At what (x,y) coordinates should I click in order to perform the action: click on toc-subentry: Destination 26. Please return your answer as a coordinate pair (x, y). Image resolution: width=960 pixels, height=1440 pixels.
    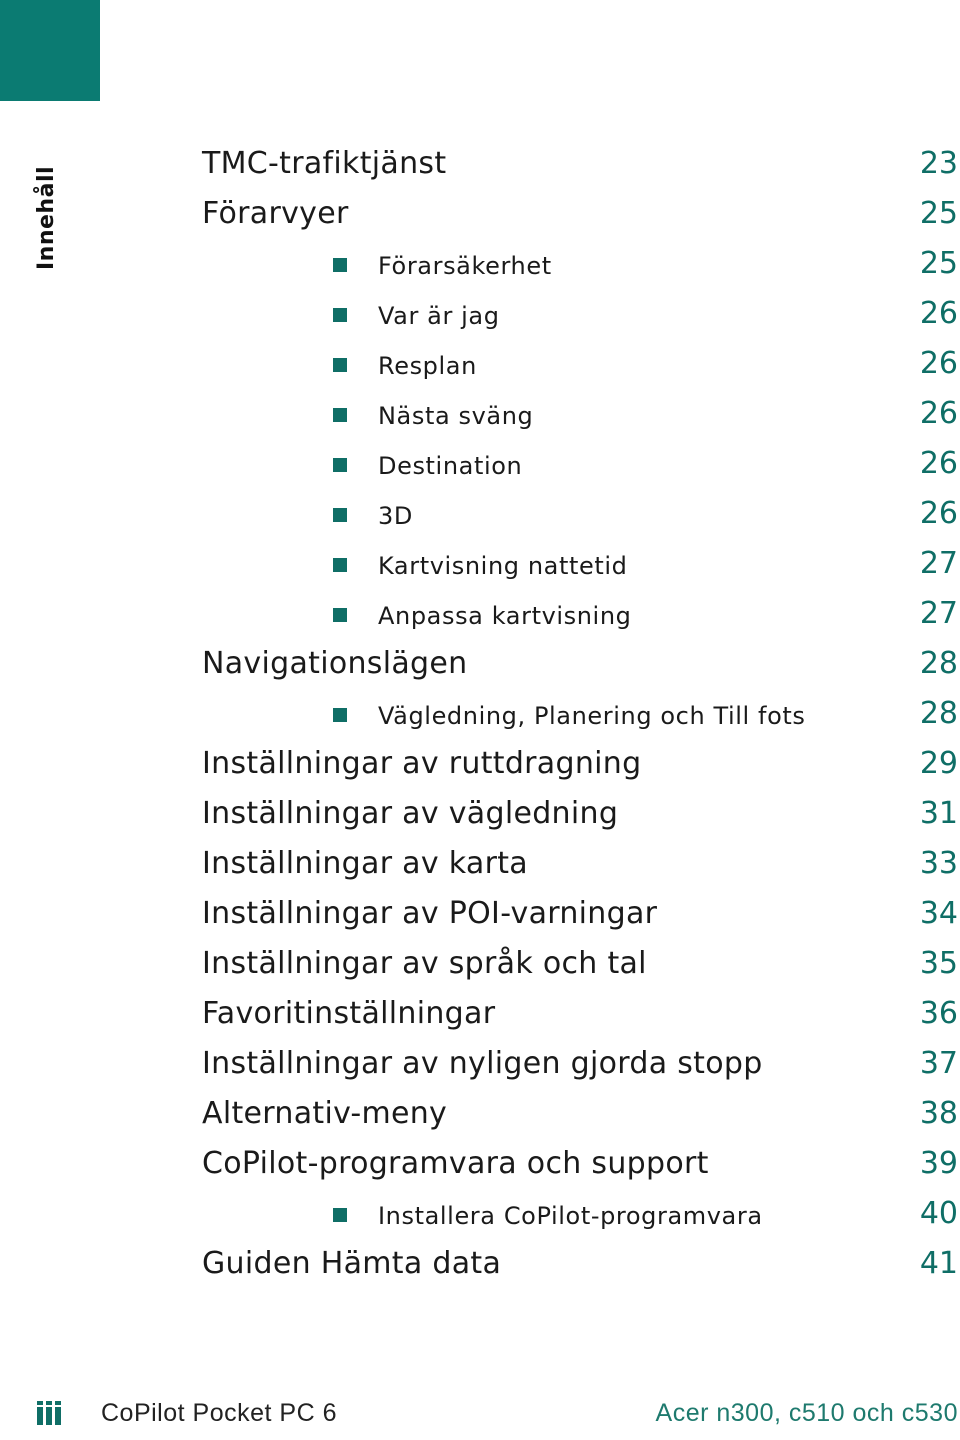
    Looking at the image, I should click on (480, 465).